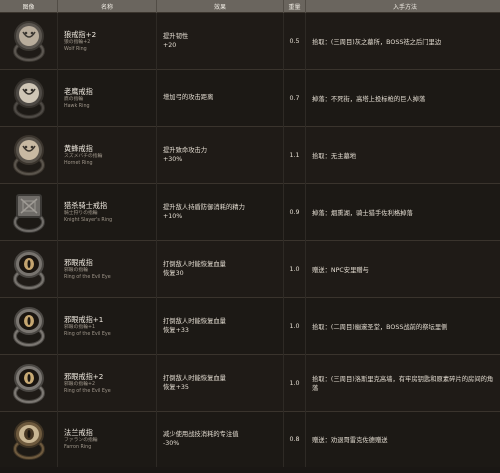 Image resolution: width=500 pixels, height=473 pixels. What do you see at coordinates (188, 98) in the screenshot?
I see `ring-effect-text: 增加弓的攻击距离` at bounding box center [188, 98].